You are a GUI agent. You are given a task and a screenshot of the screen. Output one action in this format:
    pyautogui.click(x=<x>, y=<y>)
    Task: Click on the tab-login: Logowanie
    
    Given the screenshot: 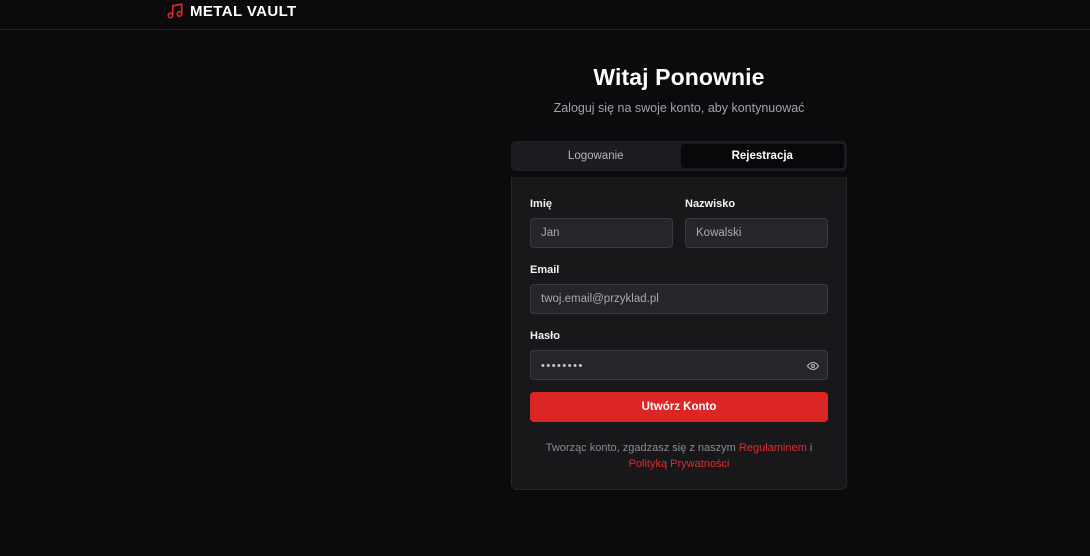 What is the action you would take?
    pyautogui.click(x=596, y=156)
    